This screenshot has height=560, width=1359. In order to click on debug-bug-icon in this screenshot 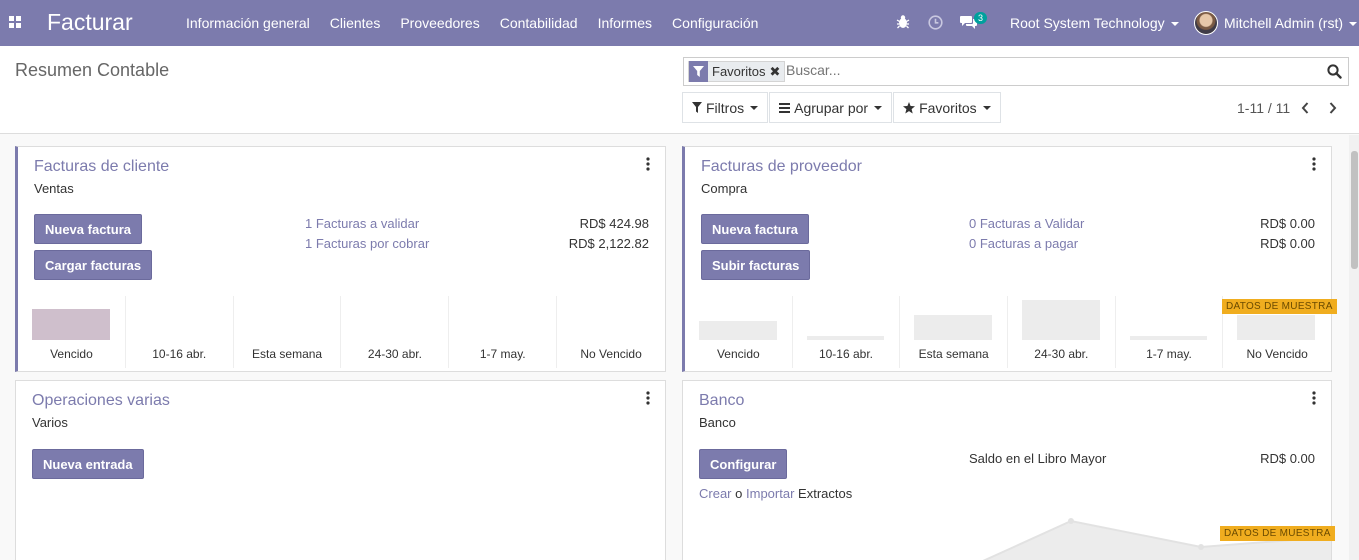, I will do `click(903, 22)`.